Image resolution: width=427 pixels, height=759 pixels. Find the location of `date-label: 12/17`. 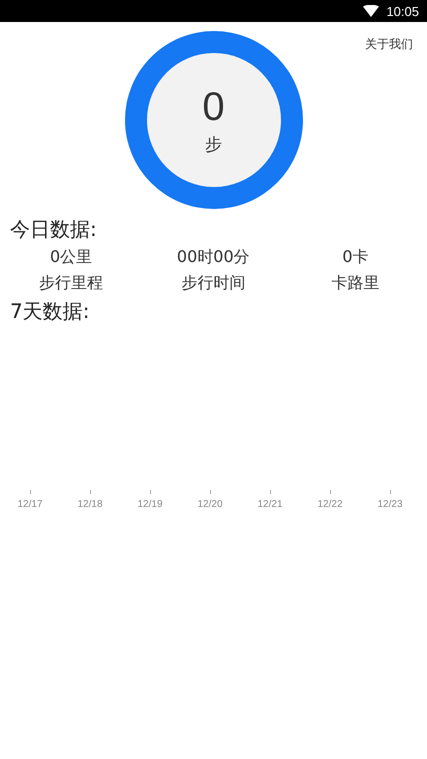

date-label: 12/17 is located at coordinates (30, 504).